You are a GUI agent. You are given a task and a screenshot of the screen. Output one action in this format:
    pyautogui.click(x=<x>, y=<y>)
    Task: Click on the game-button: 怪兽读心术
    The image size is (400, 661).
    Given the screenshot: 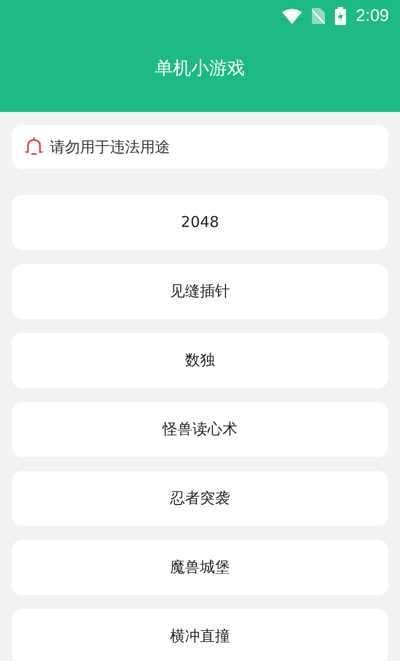 What is the action you would take?
    pyautogui.click(x=200, y=429)
    